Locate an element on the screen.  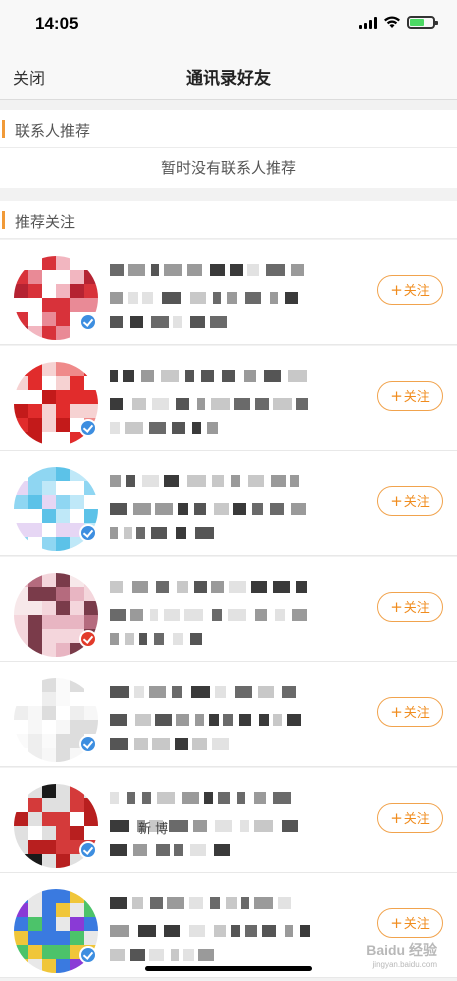
recommend-row: 新 博 +关注 is located at coordinates (228, 820).